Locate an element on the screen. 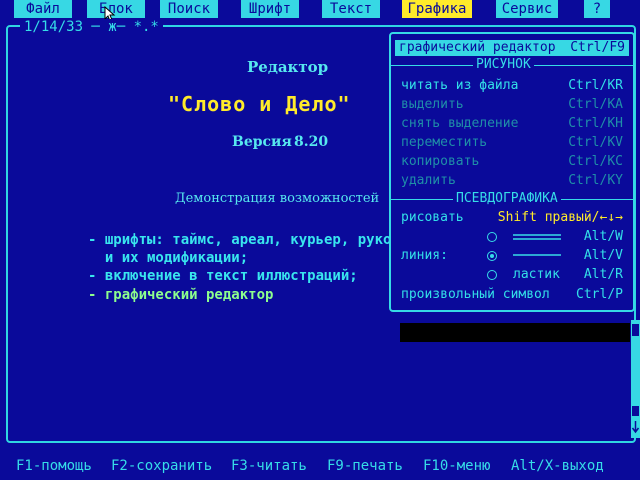 The width and height of the screenshot is (640, 480). menu-item-graphic-editor: графический редактор Ctrl/F9 is located at coordinates (512, 48).